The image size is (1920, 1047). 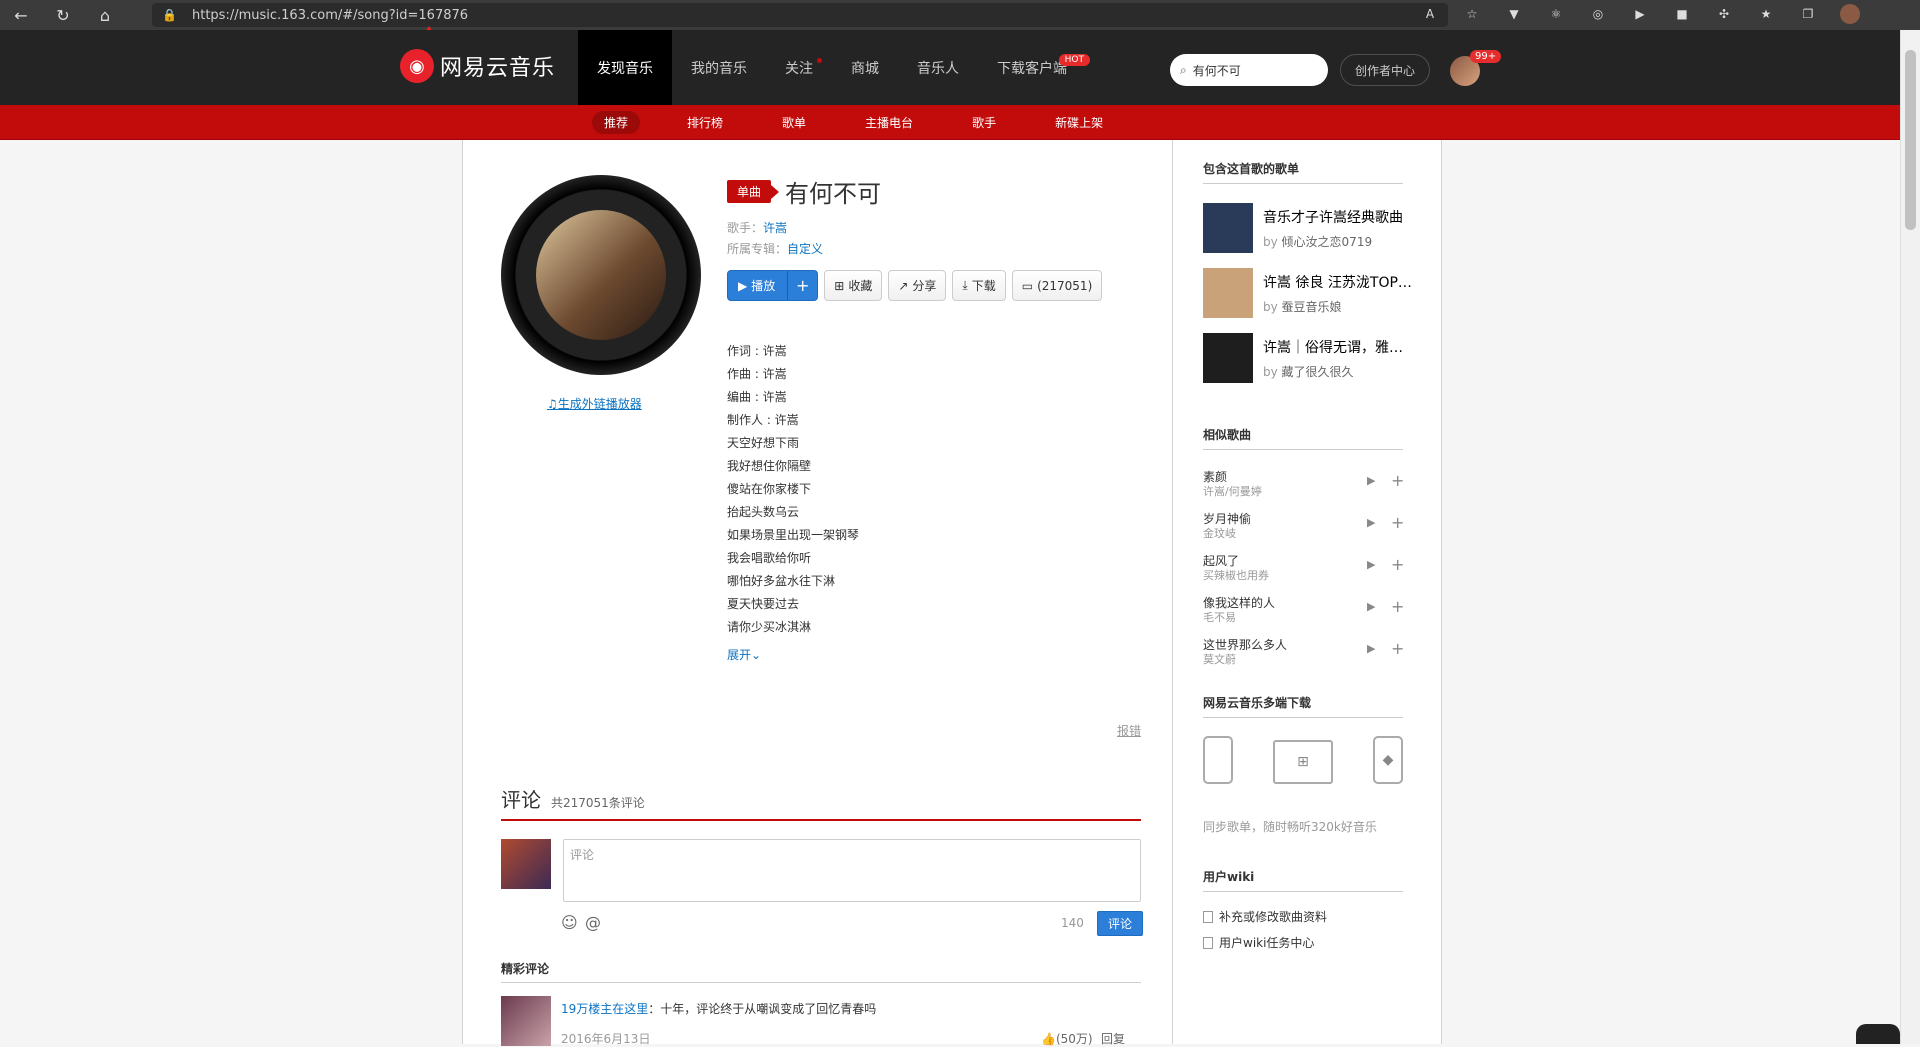 What do you see at coordinates (1338, 217) in the screenshot?
I see `playlist-name: 音乐才子许嵩经典歌曲` at bounding box center [1338, 217].